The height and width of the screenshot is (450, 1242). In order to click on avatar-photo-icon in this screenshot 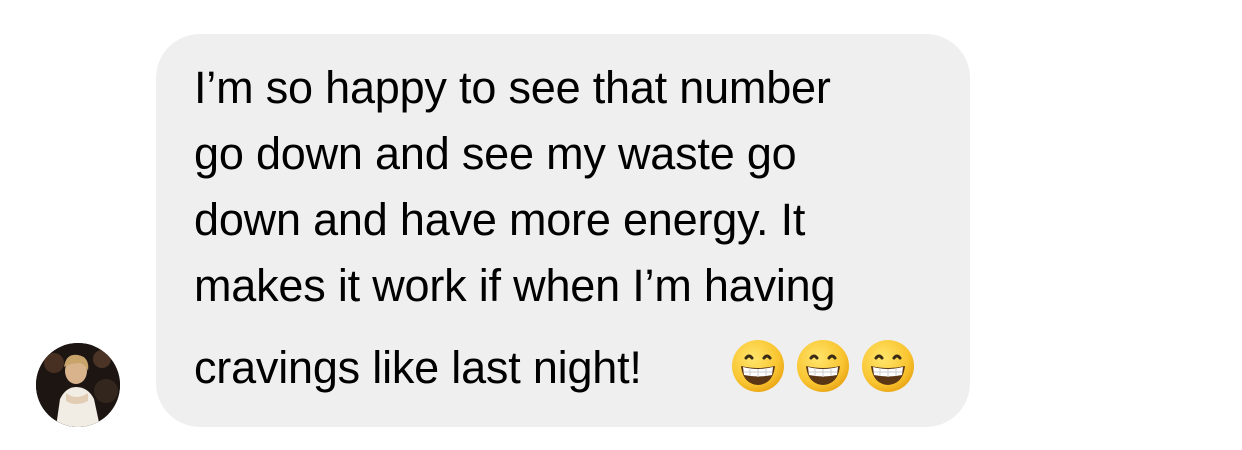, I will do `click(78, 385)`.